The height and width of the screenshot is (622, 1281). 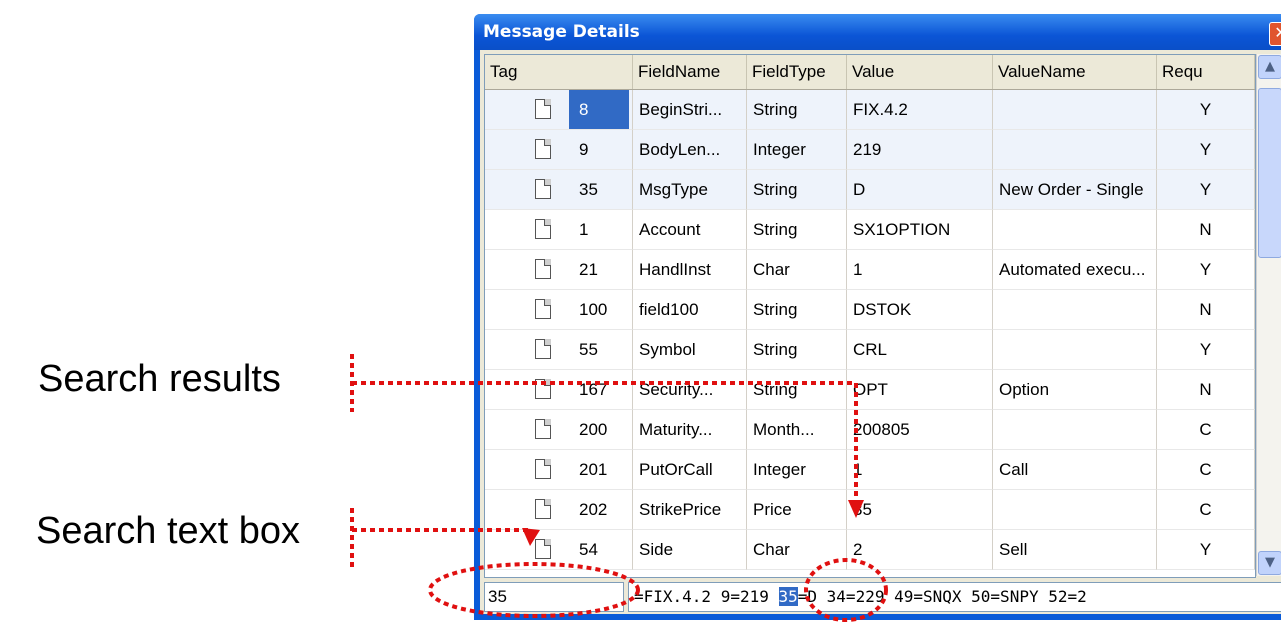 I want to click on column-header-tag: Tag, so click(x=559, y=72).